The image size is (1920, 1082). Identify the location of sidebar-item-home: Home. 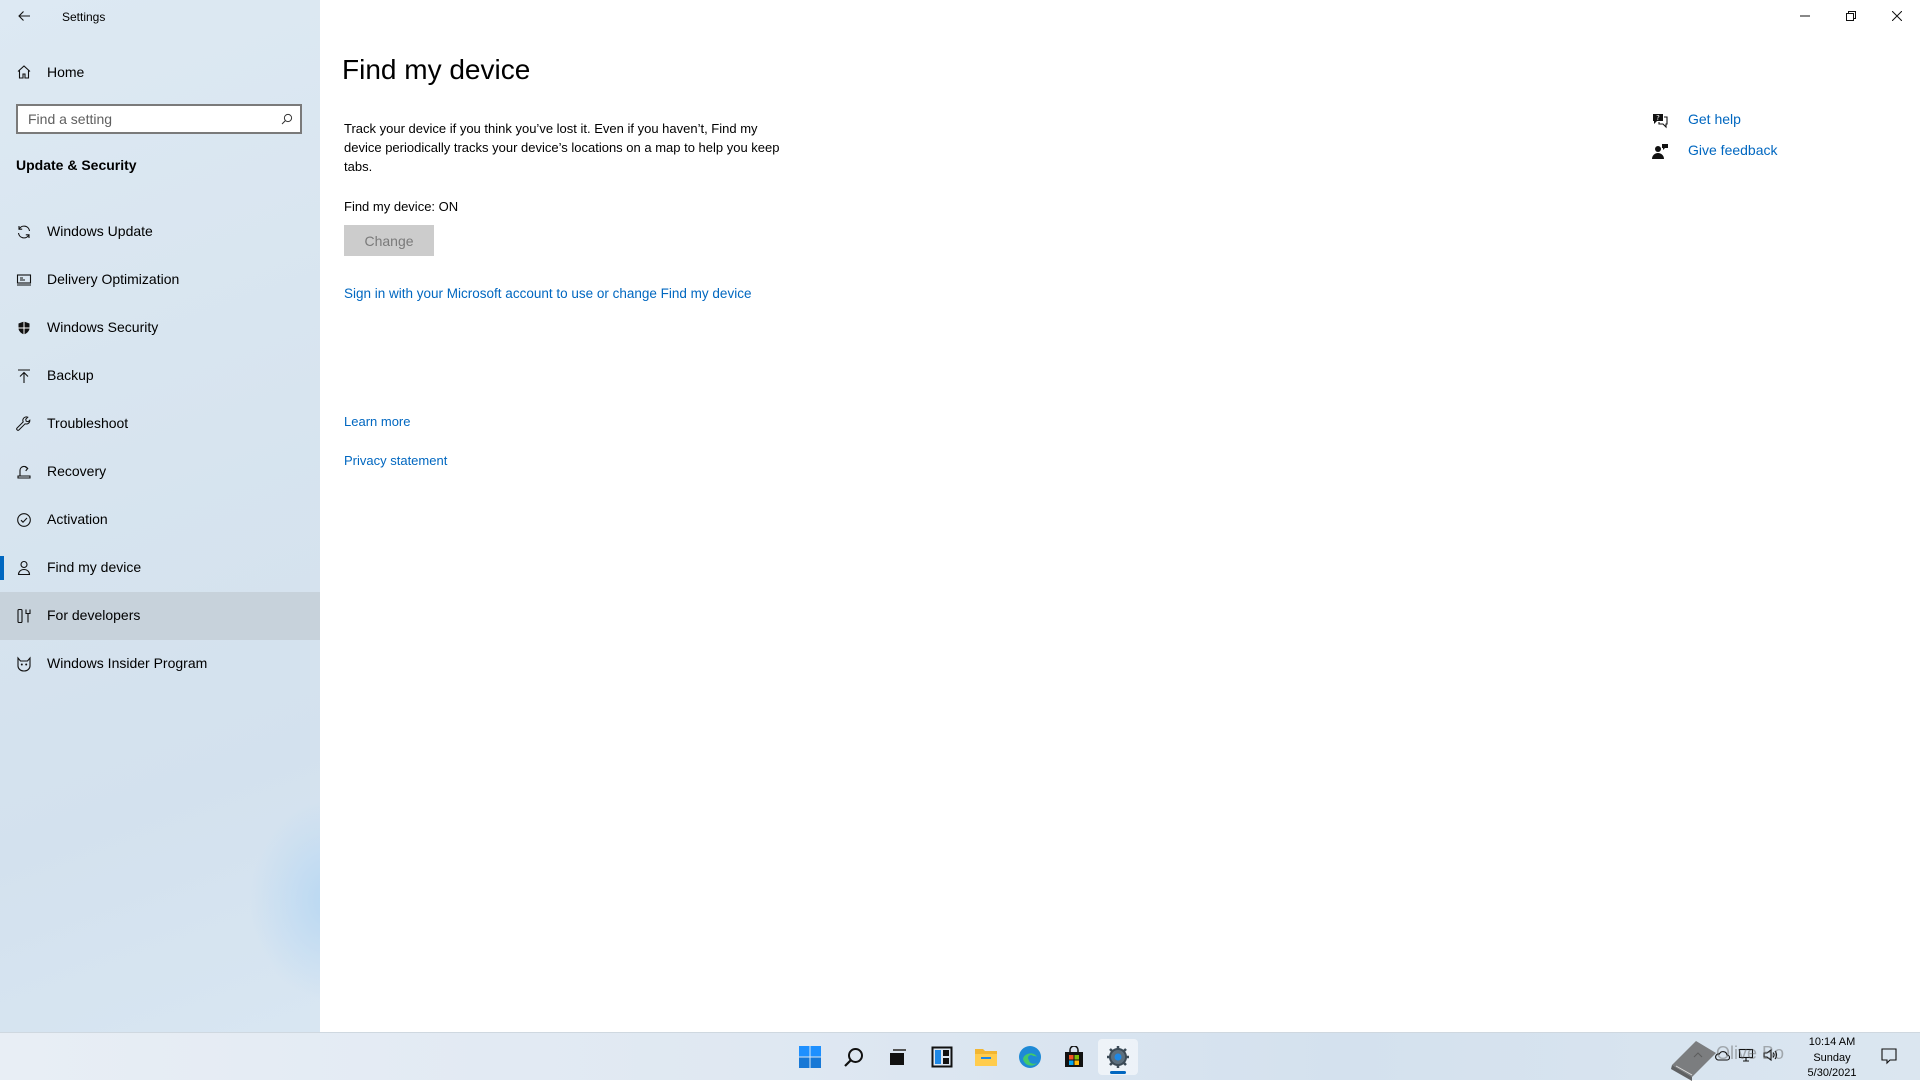
(160, 72).